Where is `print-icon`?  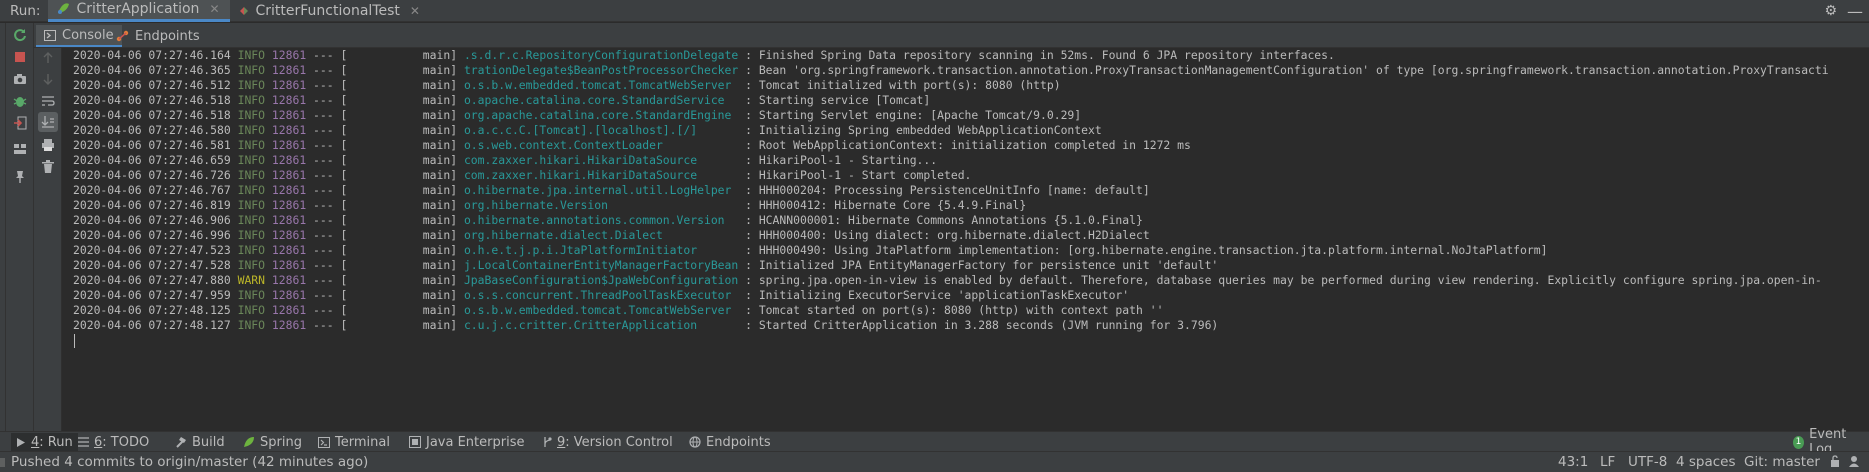 print-icon is located at coordinates (48, 145).